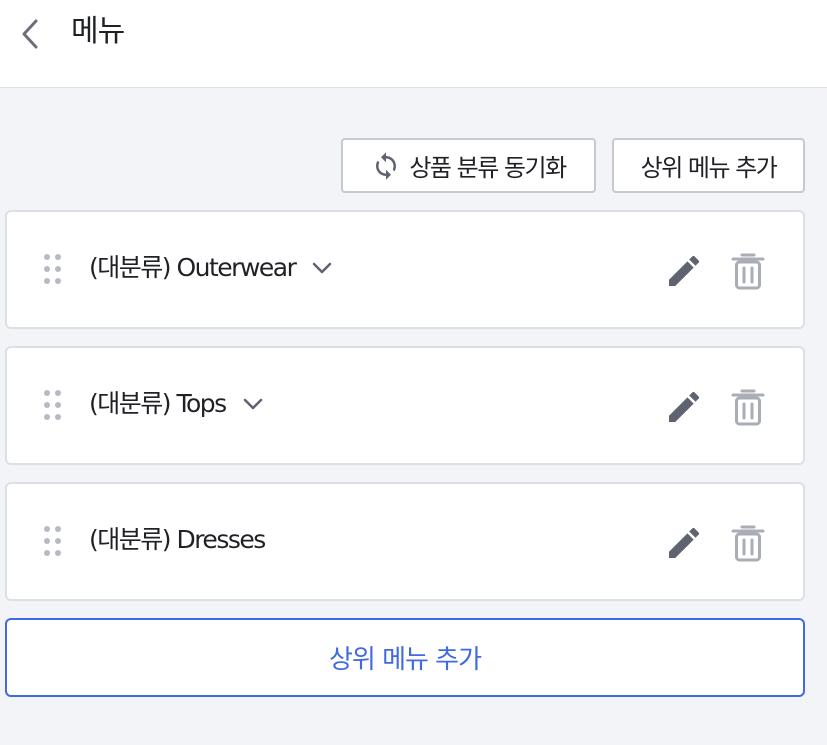 The height and width of the screenshot is (745, 827). I want to click on refresh-icon, so click(386, 166).